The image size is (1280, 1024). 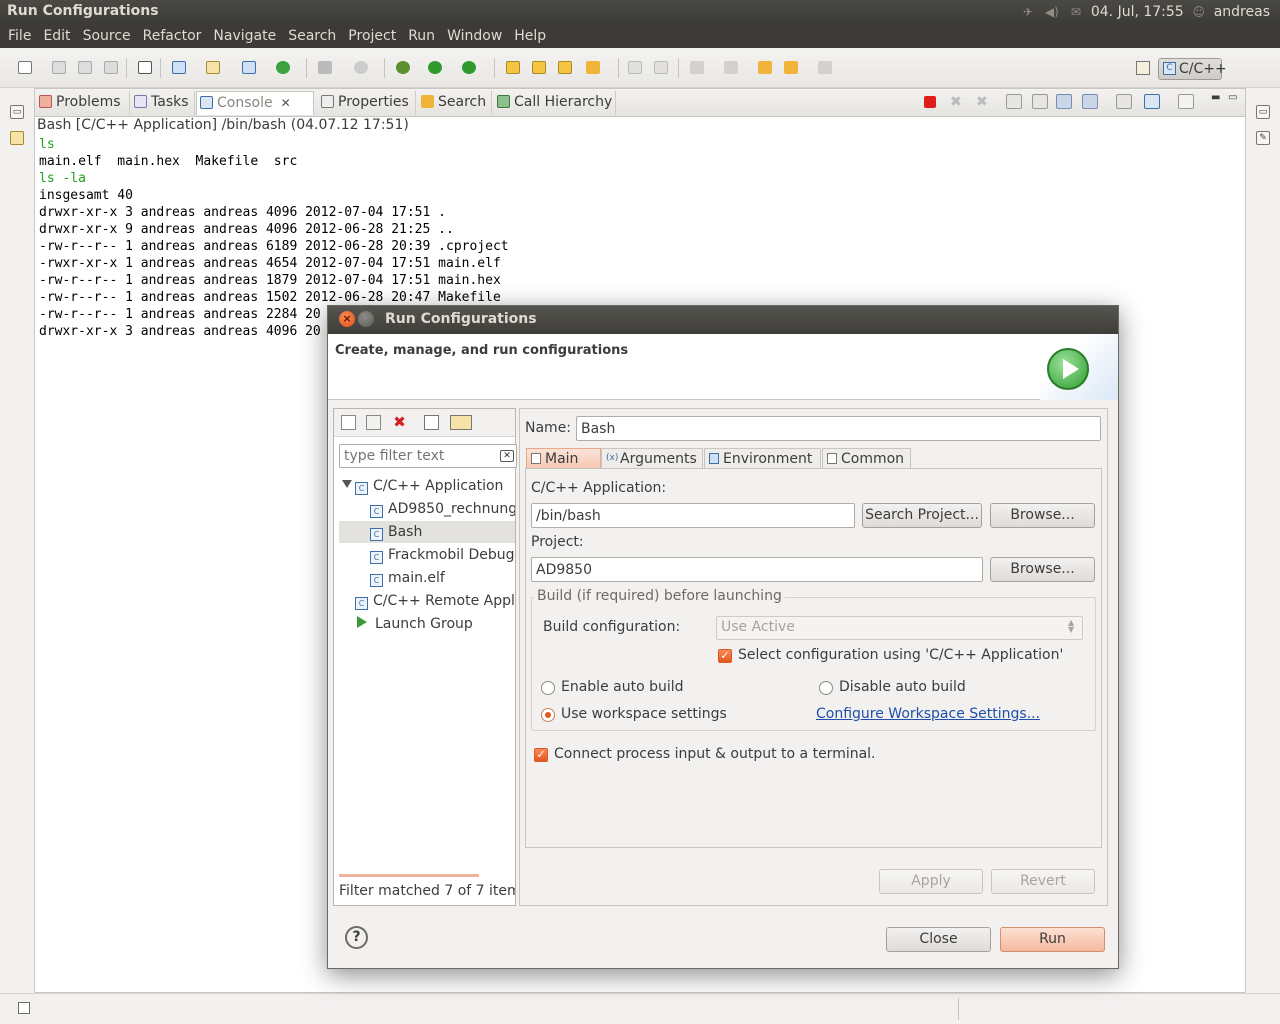 I want to click on save-all-icon, so click(x=85, y=68).